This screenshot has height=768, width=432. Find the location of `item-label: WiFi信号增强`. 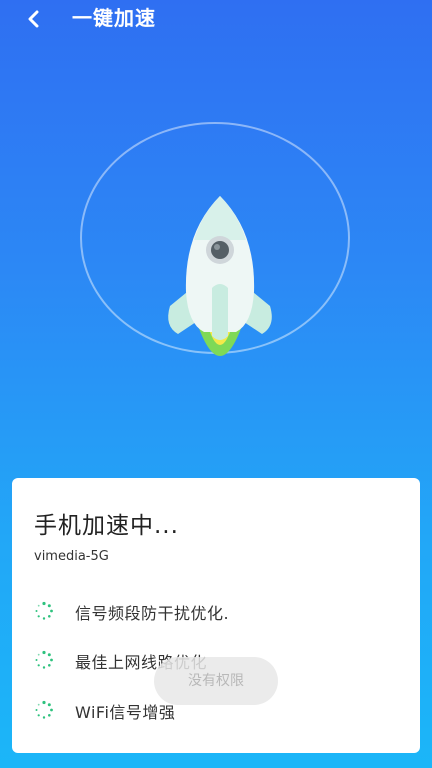

item-label: WiFi信号增强 is located at coordinates (125, 712).